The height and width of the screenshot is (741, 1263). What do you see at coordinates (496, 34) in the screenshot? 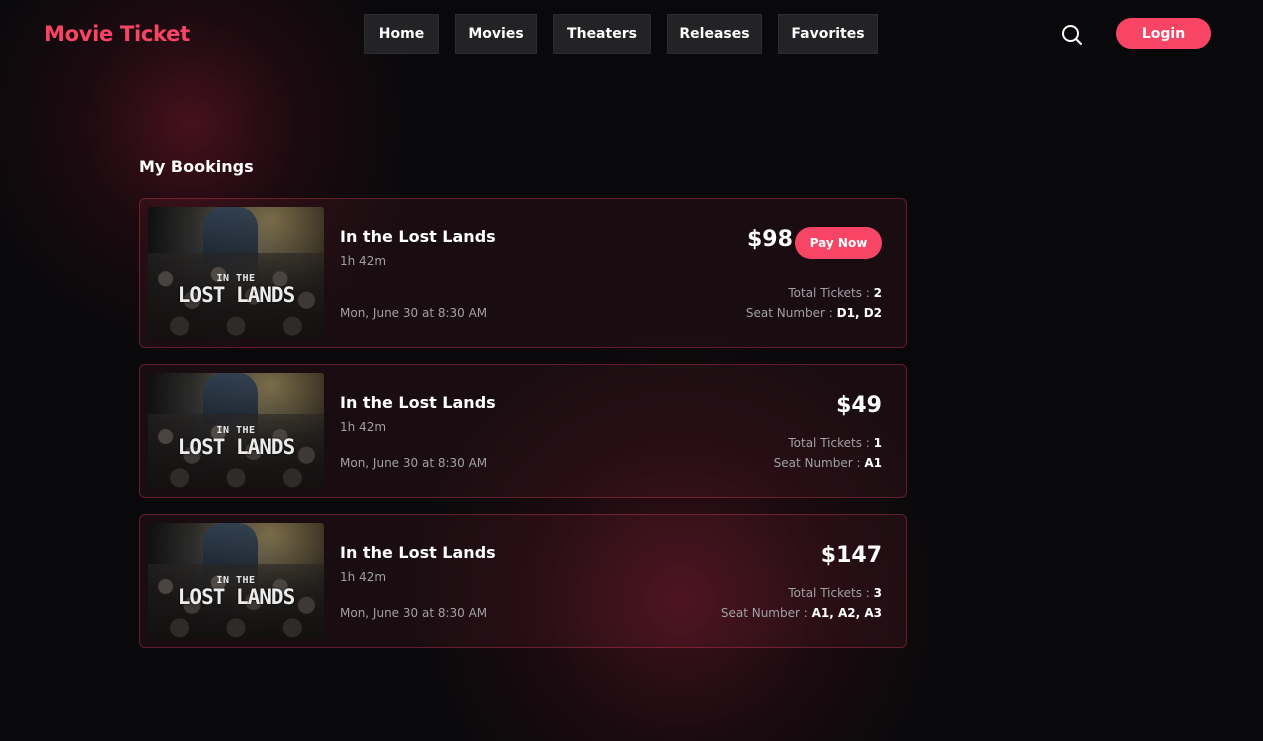
I see `nav-movies: Movies` at bounding box center [496, 34].